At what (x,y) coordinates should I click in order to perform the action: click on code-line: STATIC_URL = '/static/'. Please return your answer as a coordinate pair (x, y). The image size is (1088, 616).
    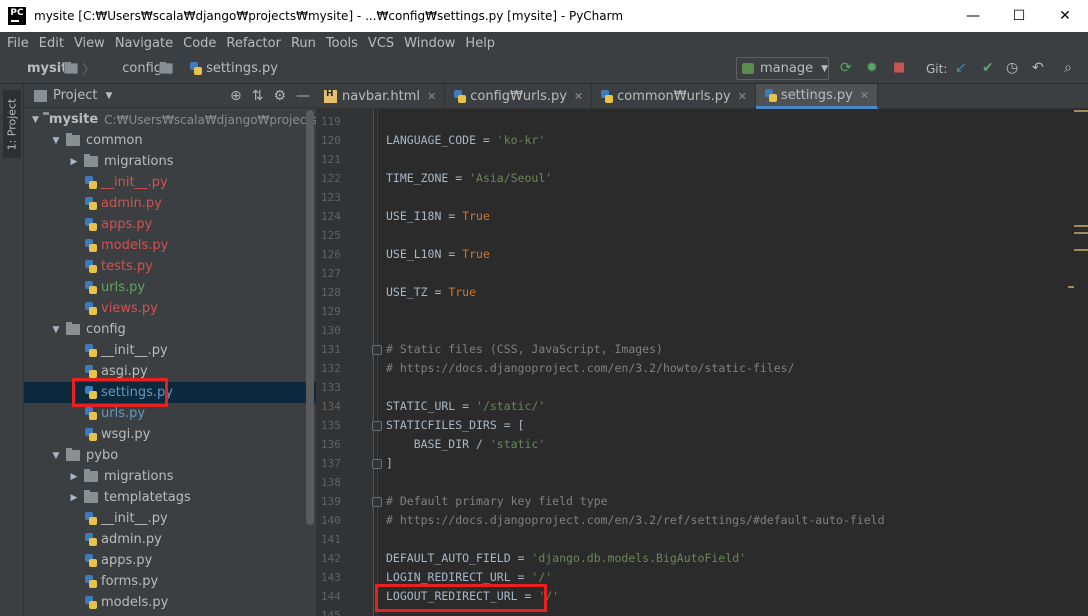
    Looking at the image, I should click on (465, 406).